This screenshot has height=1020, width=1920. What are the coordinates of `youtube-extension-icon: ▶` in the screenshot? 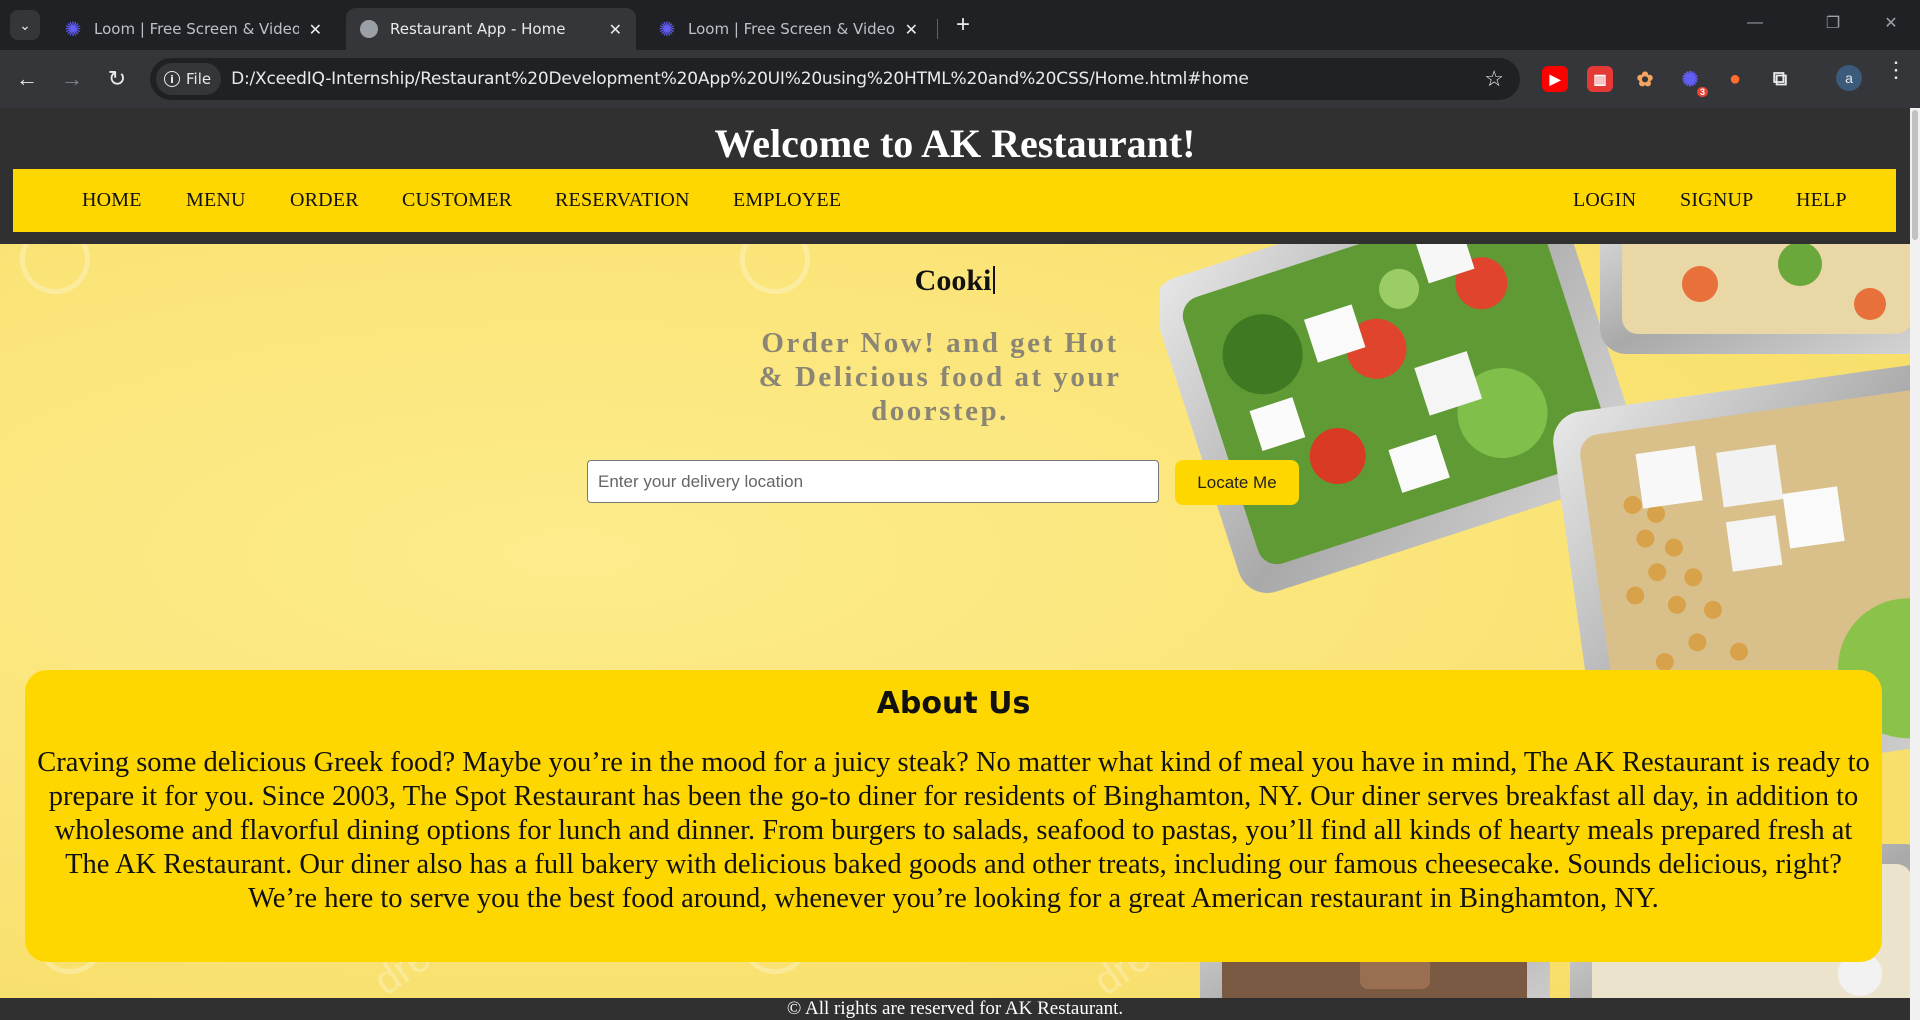 It's located at (1555, 79).